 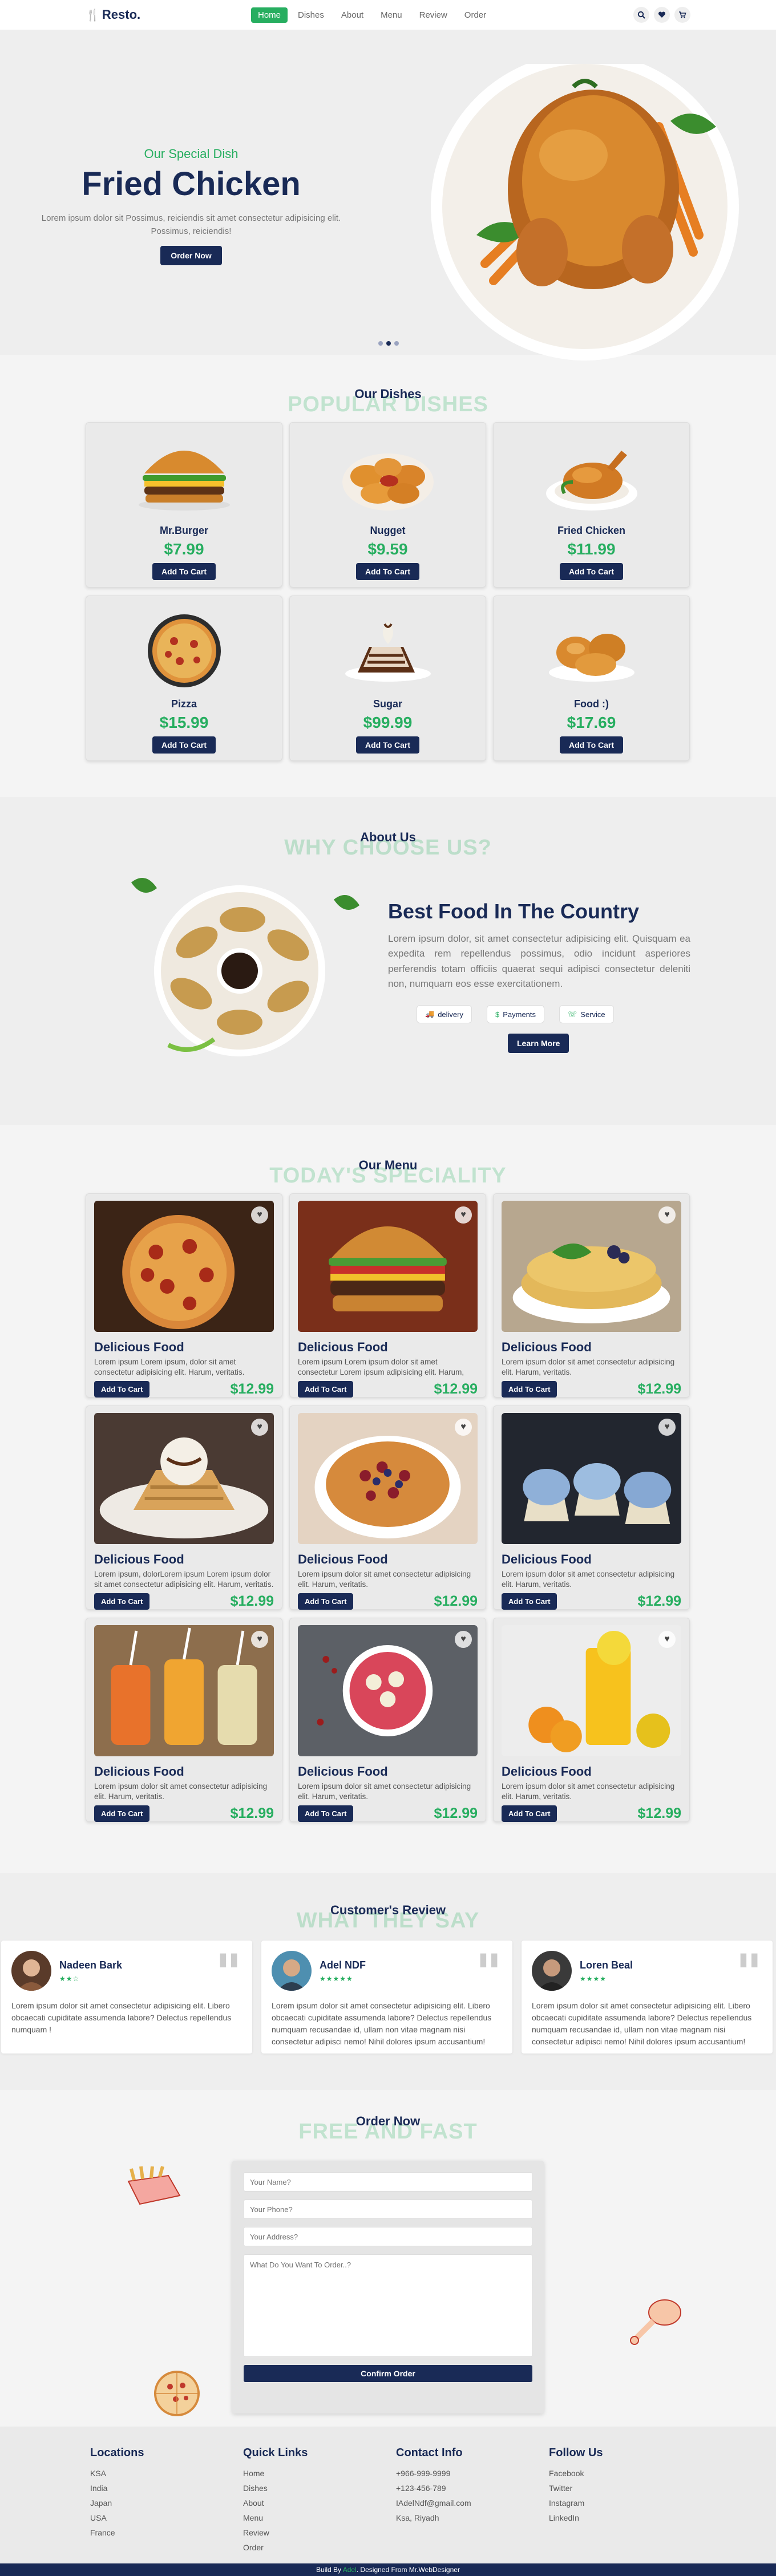 I want to click on footer-link: Order, so click(x=319, y=2547).